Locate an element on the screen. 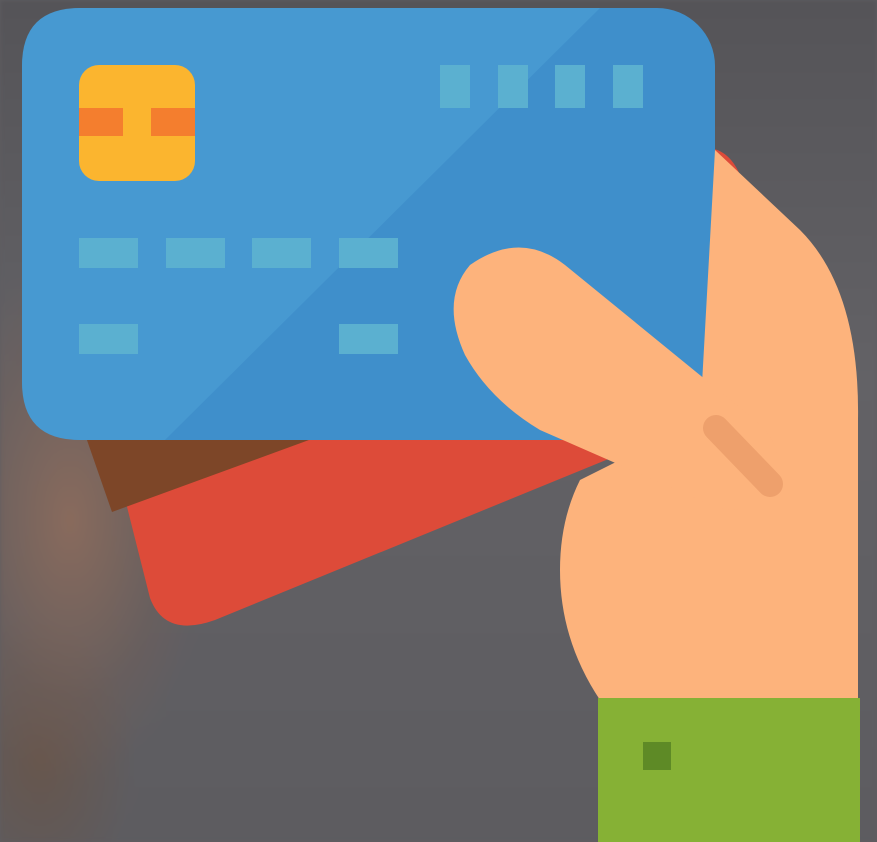 This screenshot has width=877, height=842. sleeve-cuff is located at coordinates (729, 770).